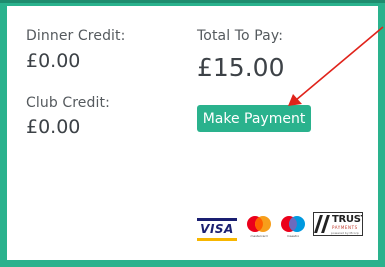 The width and height of the screenshot is (385, 267). What do you see at coordinates (217, 229) in the screenshot?
I see `visa-logo: VISA` at bounding box center [217, 229].